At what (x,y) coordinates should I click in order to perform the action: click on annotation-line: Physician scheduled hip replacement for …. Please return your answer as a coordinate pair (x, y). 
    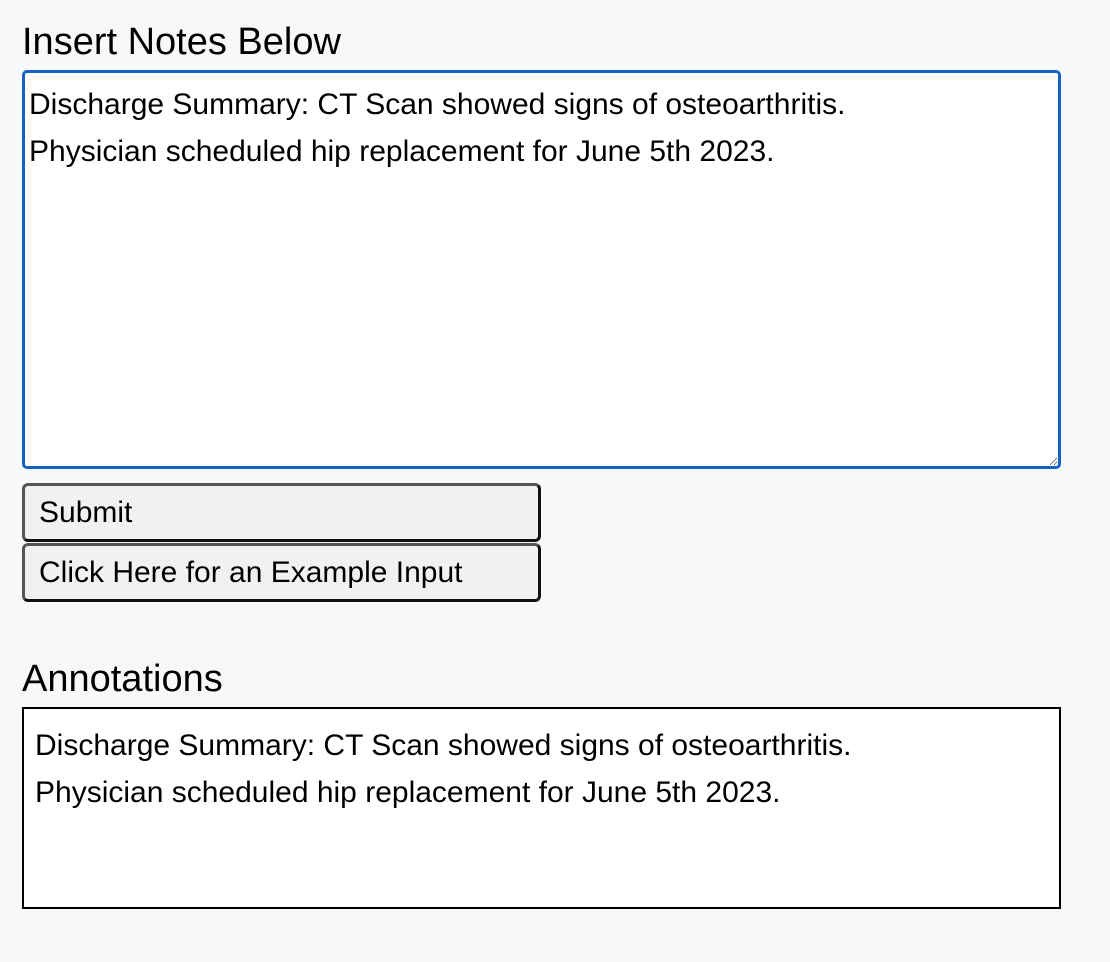
    Looking at the image, I should click on (408, 792).